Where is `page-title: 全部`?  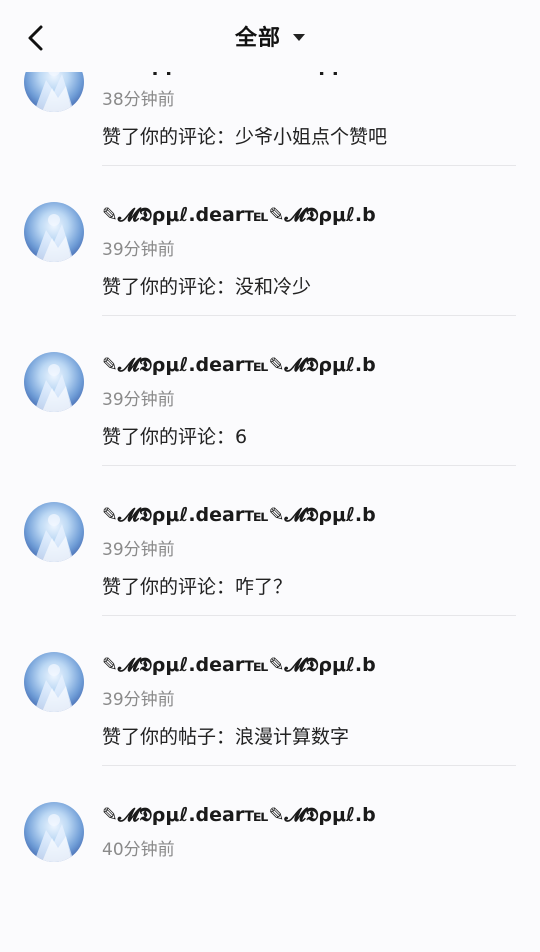
page-title: 全部 is located at coordinates (257, 38).